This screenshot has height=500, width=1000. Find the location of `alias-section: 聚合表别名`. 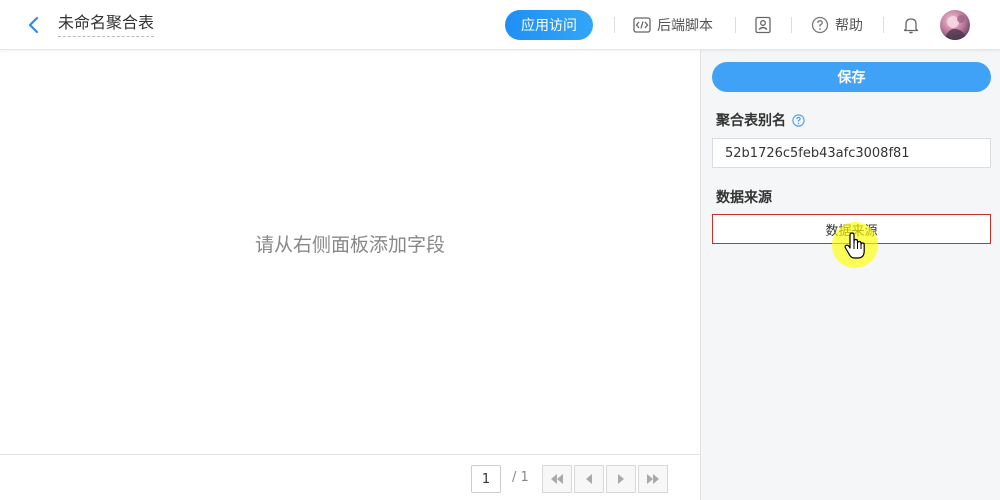

alias-section: 聚合表别名 is located at coordinates (760, 120).